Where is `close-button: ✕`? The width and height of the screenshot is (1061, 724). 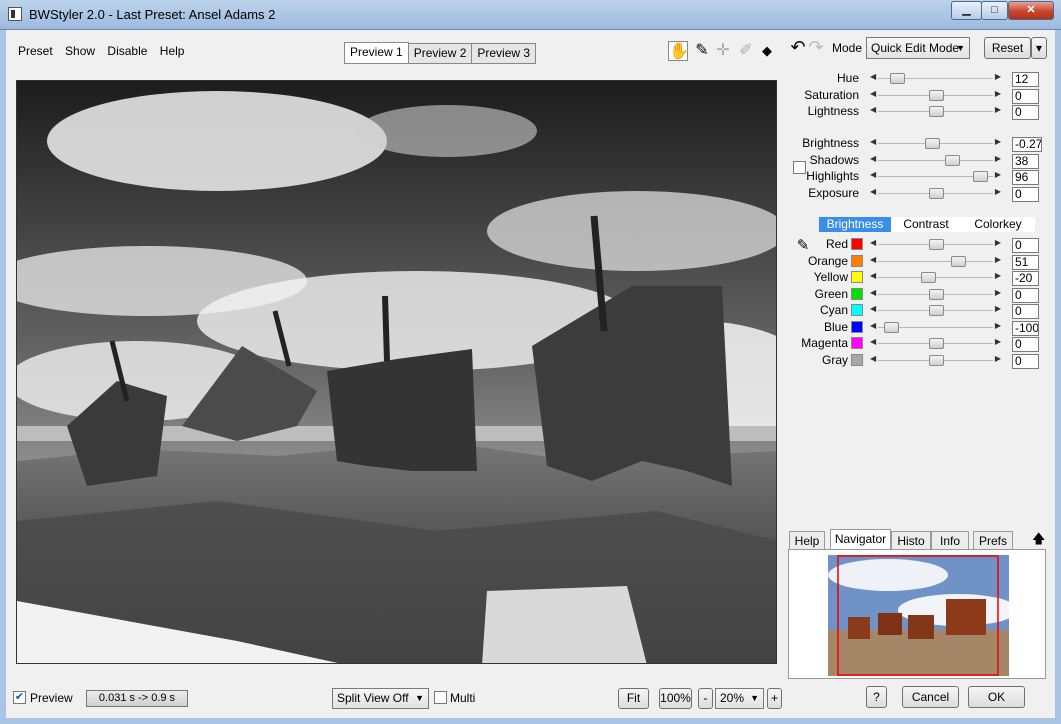 close-button: ✕ is located at coordinates (1031, 10).